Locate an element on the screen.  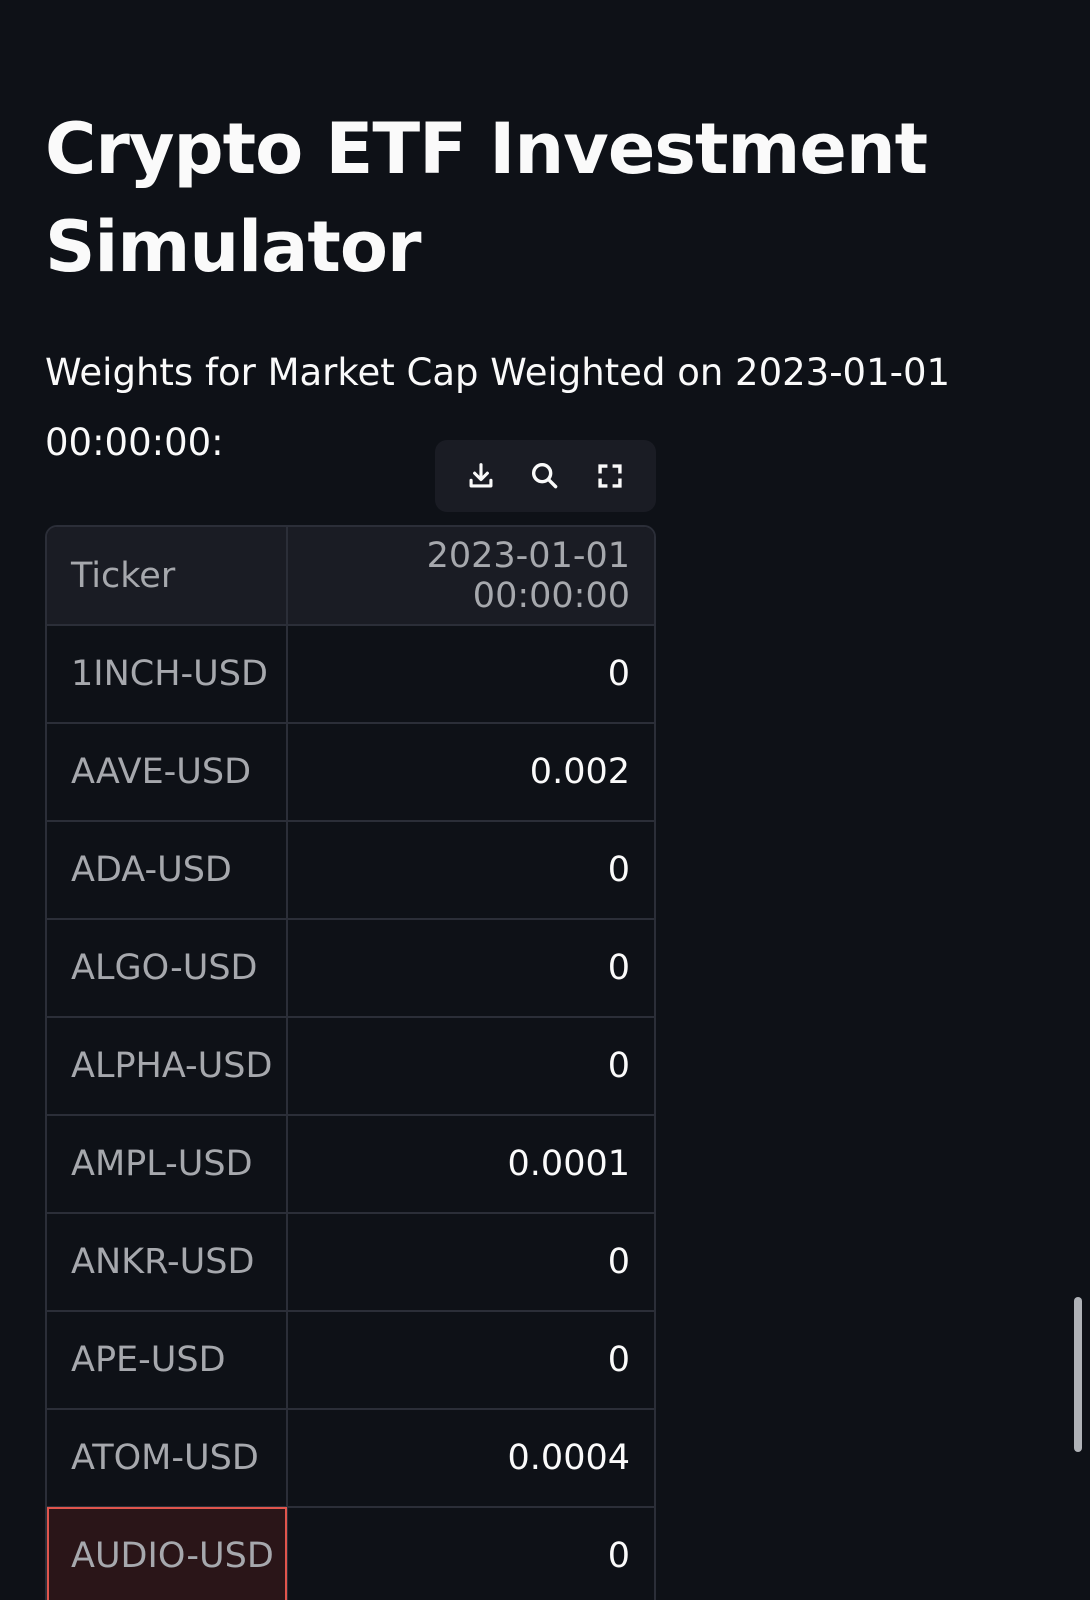
table-row: ALPHA-USD 0 is located at coordinates (350, 1066).